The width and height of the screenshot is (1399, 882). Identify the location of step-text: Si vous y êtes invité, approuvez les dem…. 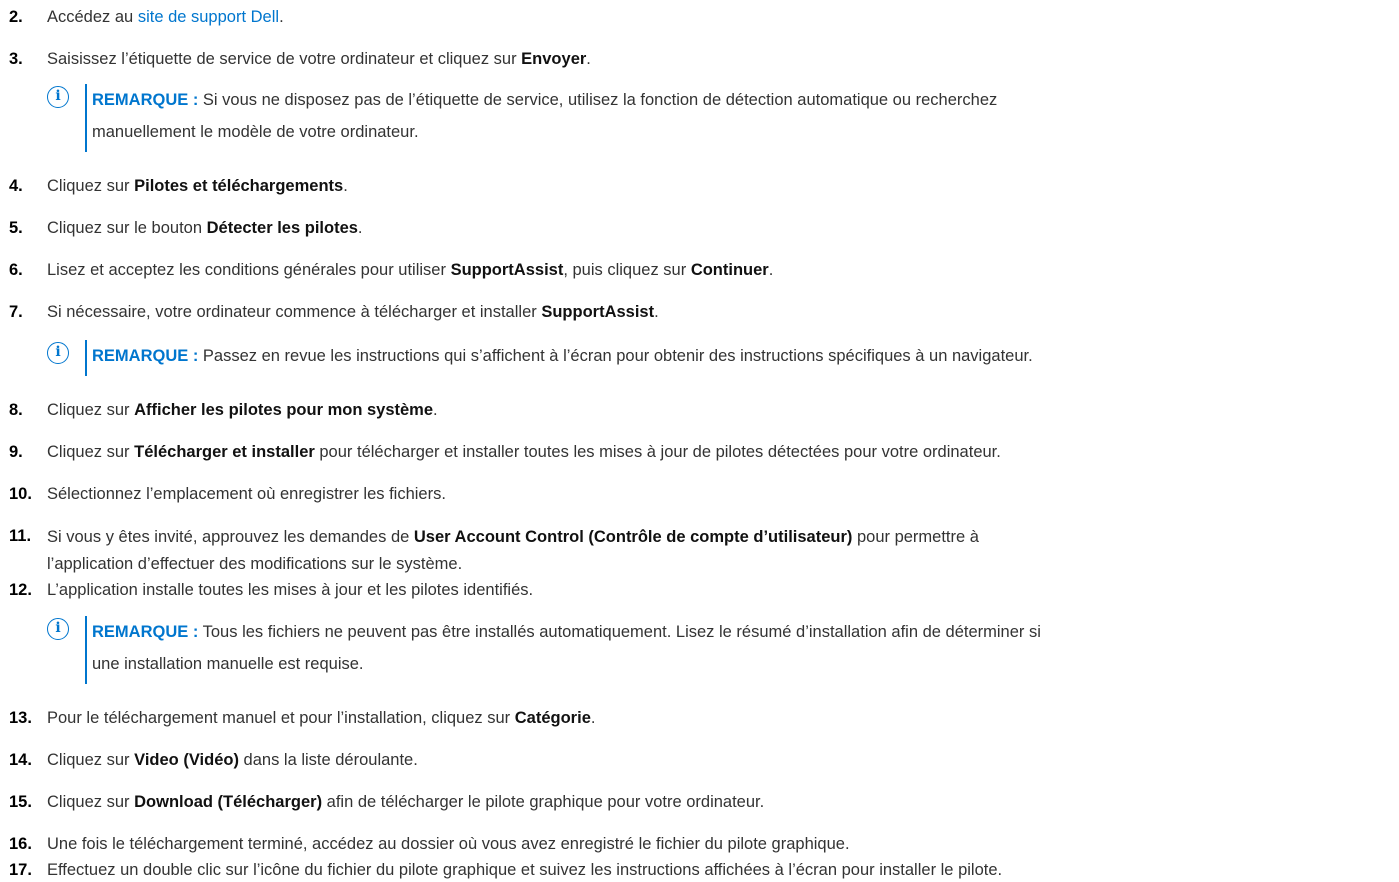
(513, 550).